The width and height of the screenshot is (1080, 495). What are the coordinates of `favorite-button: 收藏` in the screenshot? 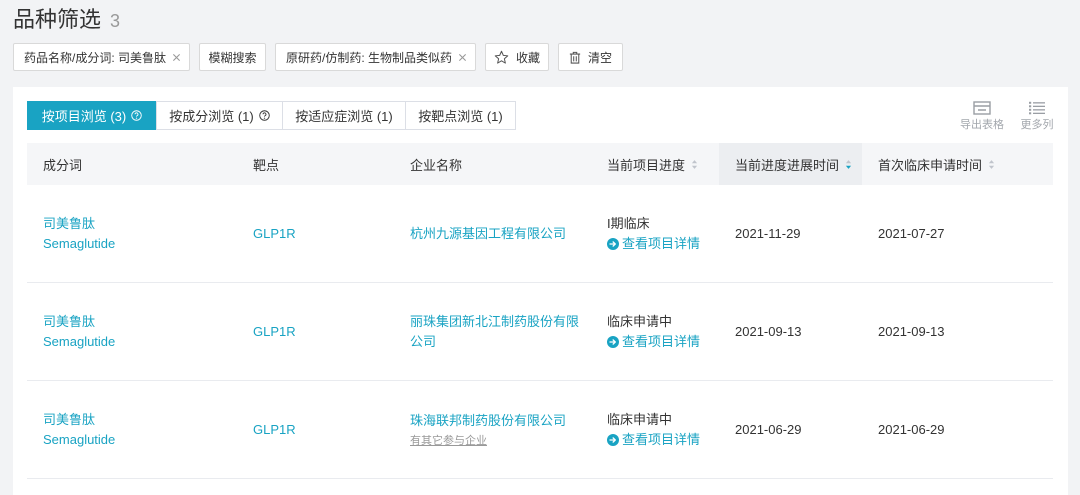 It's located at (517, 57).